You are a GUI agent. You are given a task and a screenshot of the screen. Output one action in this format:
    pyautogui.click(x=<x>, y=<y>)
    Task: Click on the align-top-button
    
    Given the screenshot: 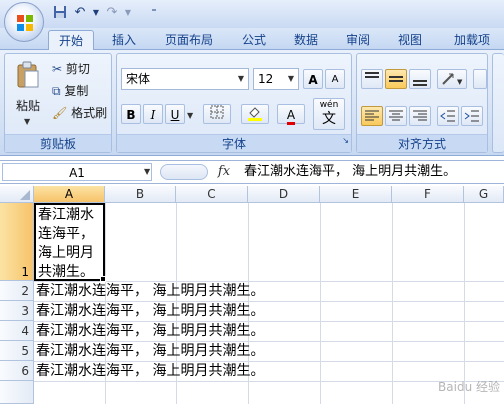 What is the action you would take?
    pyautogui.click(x=372, y=79)
    